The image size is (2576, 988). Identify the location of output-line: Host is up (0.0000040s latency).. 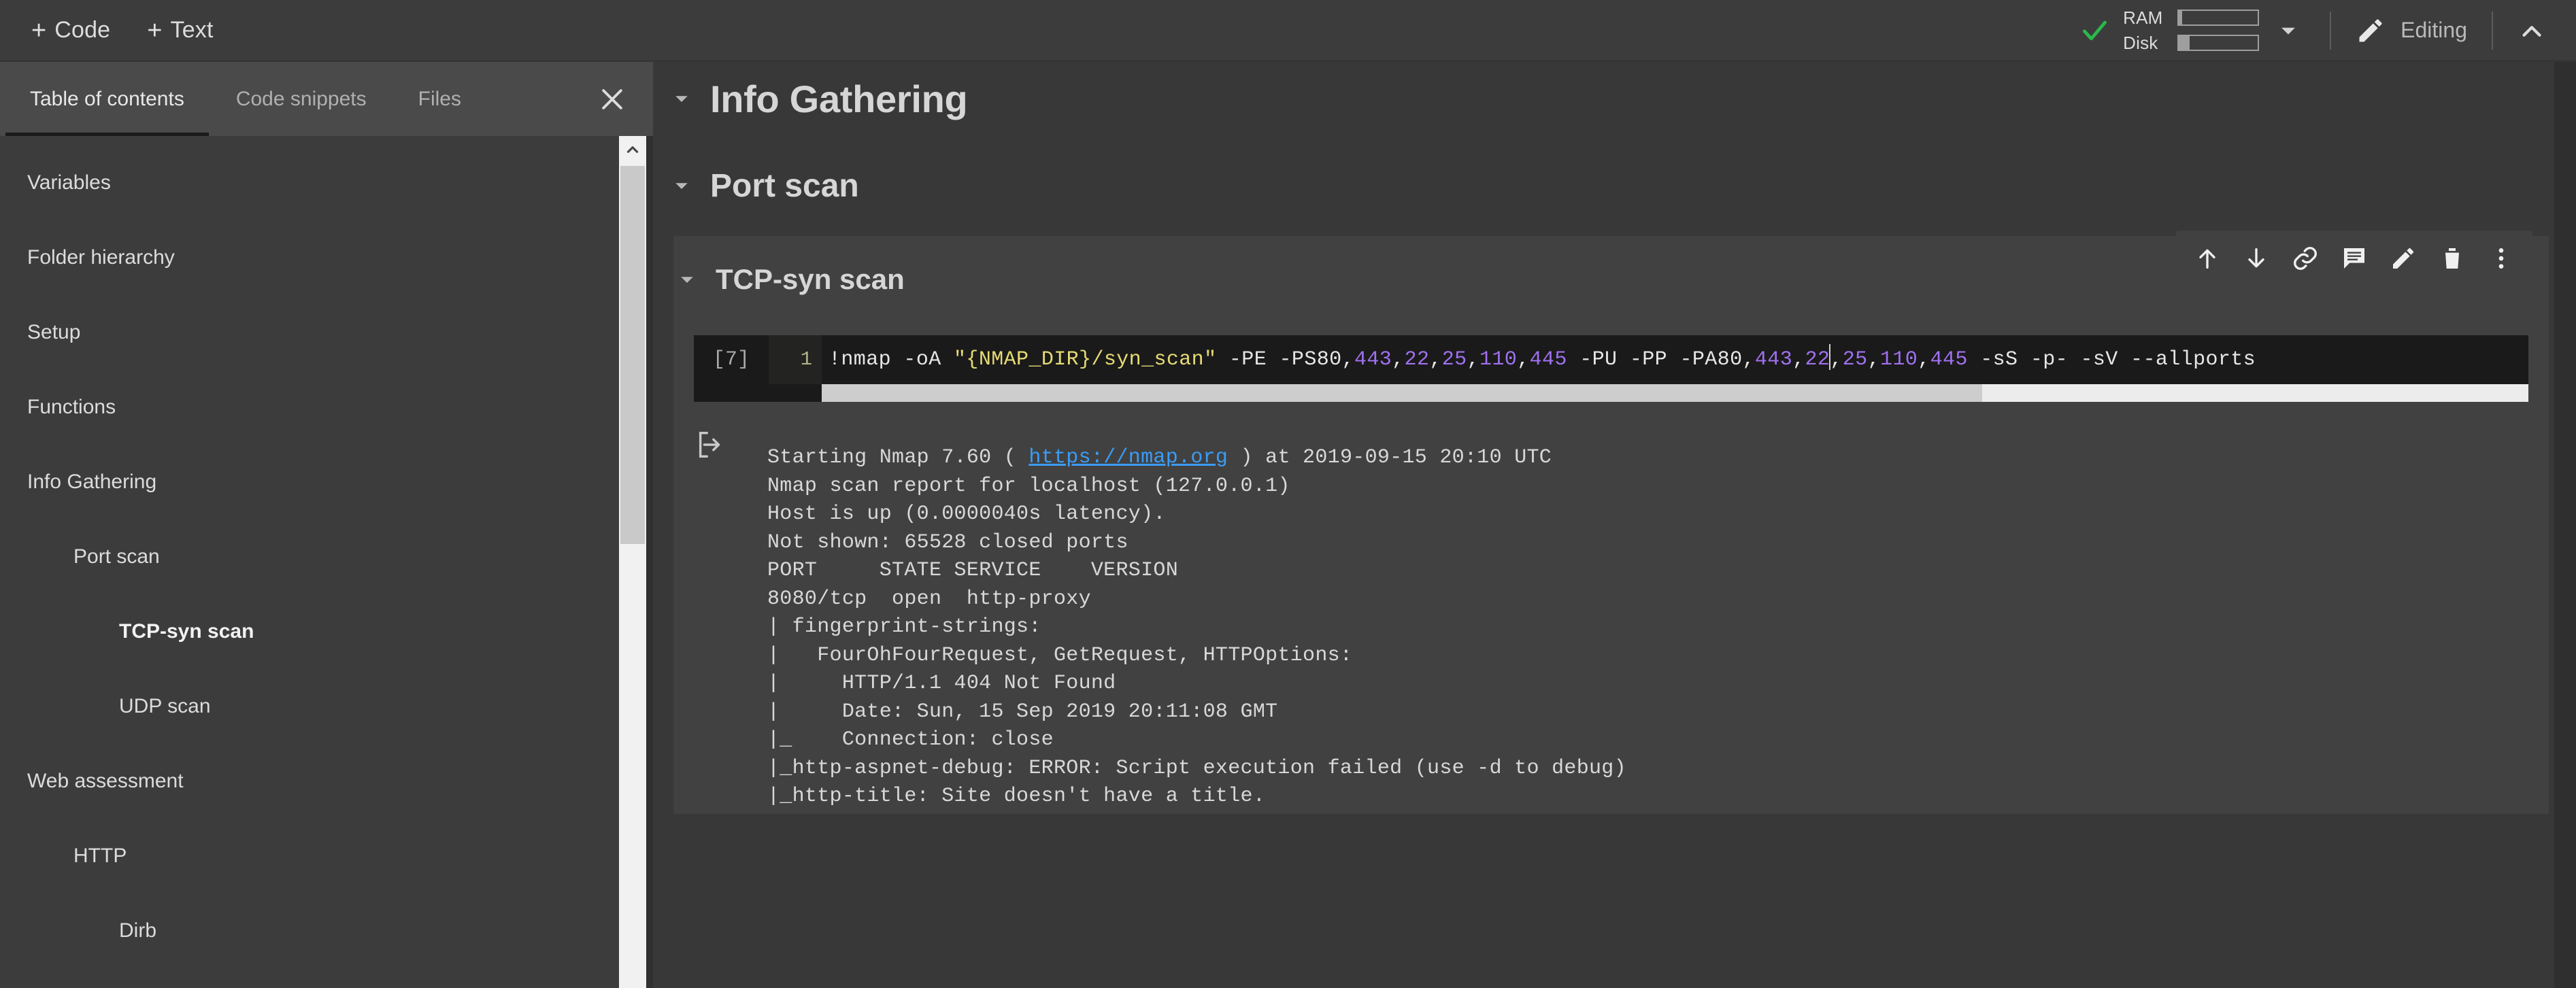
(966, 514).